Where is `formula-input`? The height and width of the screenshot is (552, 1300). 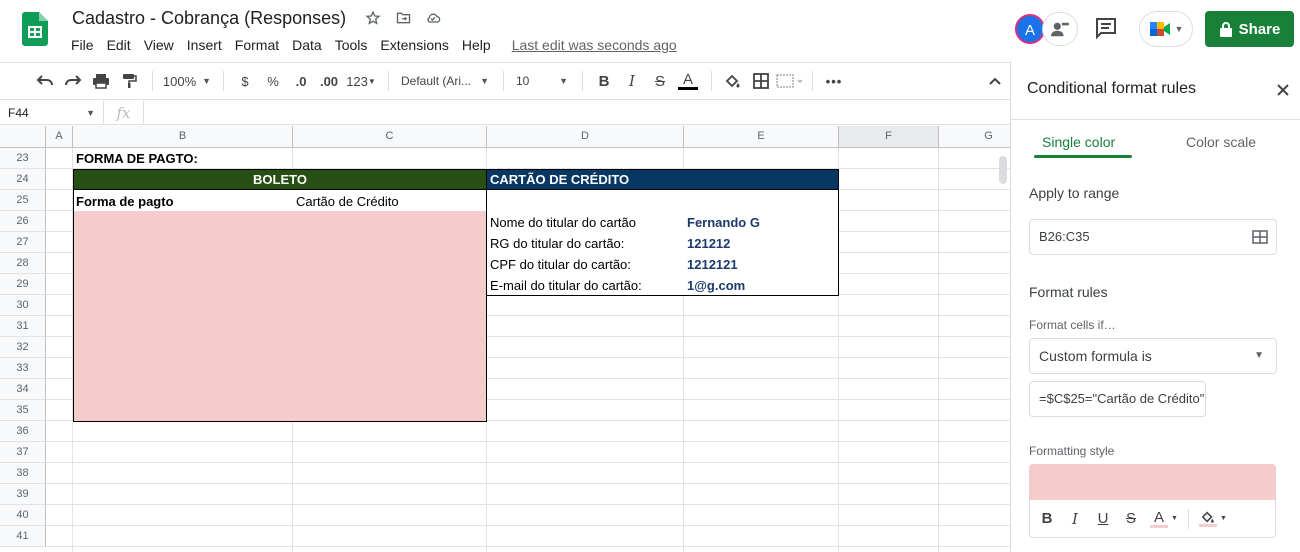 formula-input is located at coordinates (577, 113).